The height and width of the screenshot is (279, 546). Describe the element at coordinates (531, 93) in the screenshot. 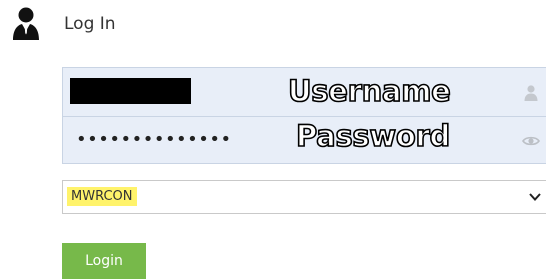

I see `person-icon` at that location.